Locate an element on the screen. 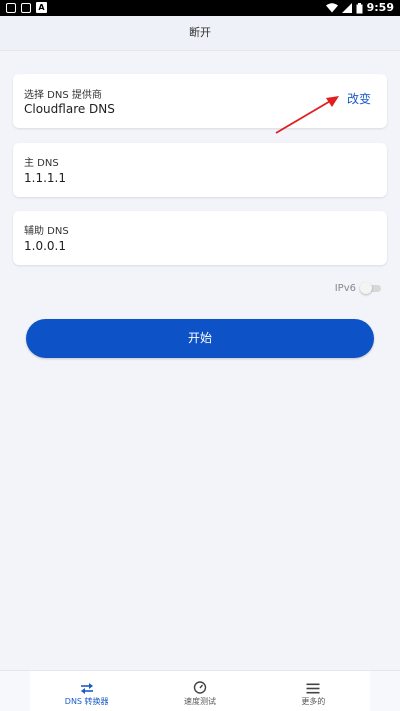 This screenshot has width=400, height=711. nav-item-more: 更多的 is located at coordinates (313, 691).